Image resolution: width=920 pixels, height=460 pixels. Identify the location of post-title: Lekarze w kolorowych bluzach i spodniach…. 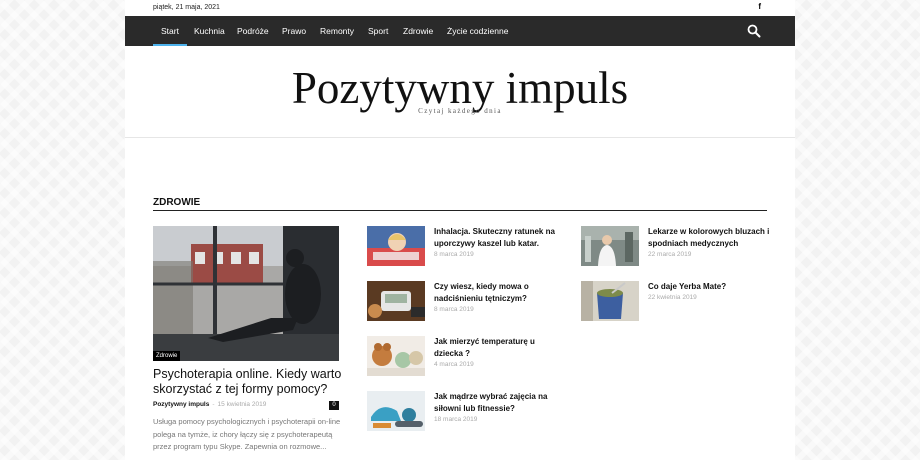
(709, 238).